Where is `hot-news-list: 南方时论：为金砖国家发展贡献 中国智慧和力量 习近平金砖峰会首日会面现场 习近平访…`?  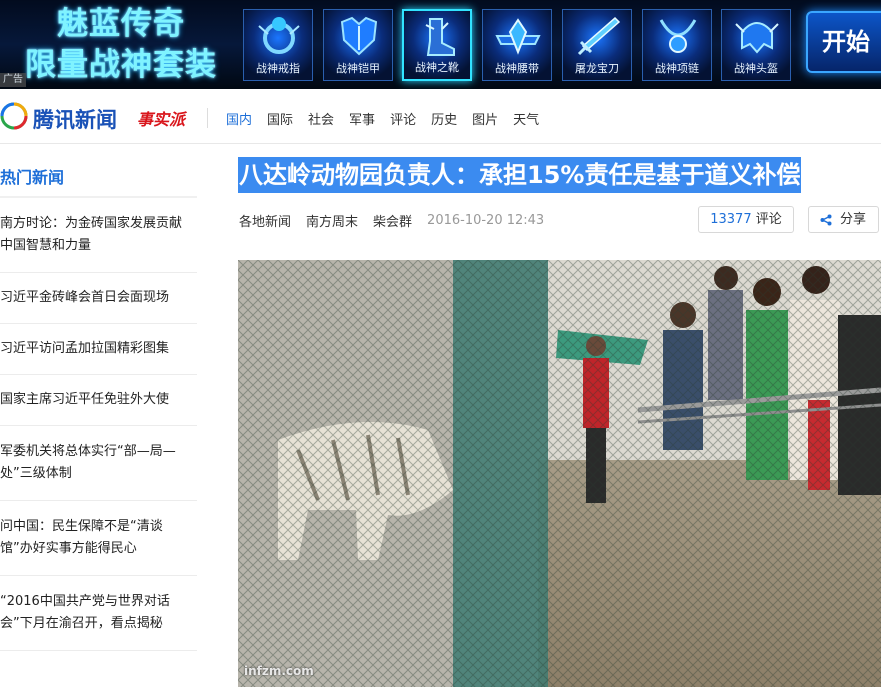
hot-news-list: 南方时论：为金砖国家发展贡献 中国智慧和力量 习近平金砖峰会首日会面现场 习近平访… is located at coordinates (98, 424).